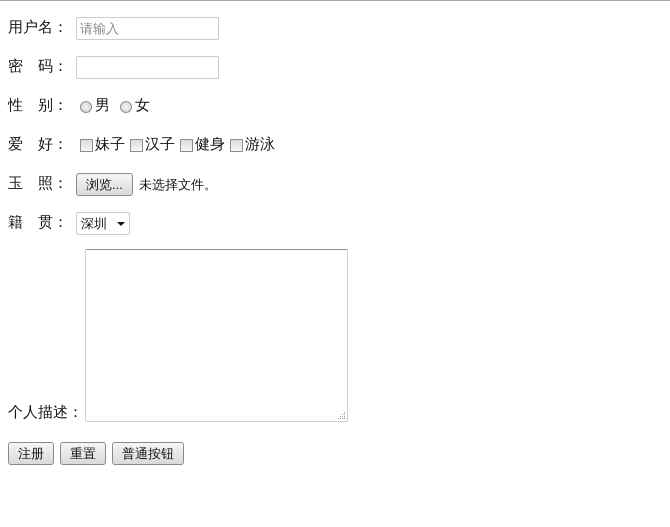  Describe the element at coordinates (260, 145) in the screenshot. I see `checkbox-label: 游泳` at that location.